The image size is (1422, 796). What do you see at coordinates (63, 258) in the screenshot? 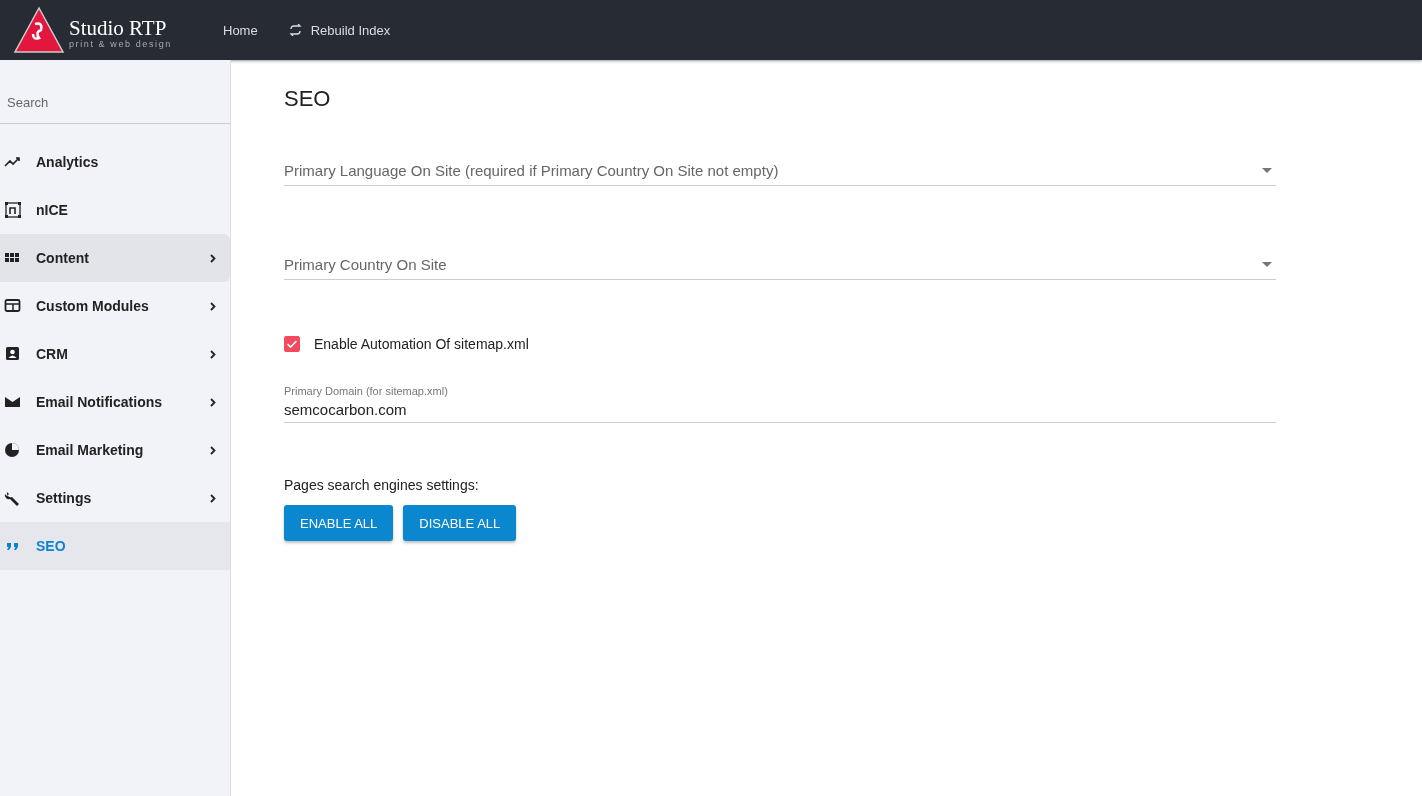
I see `sidebar-item-label: Content` at bounding box center [63, 258].